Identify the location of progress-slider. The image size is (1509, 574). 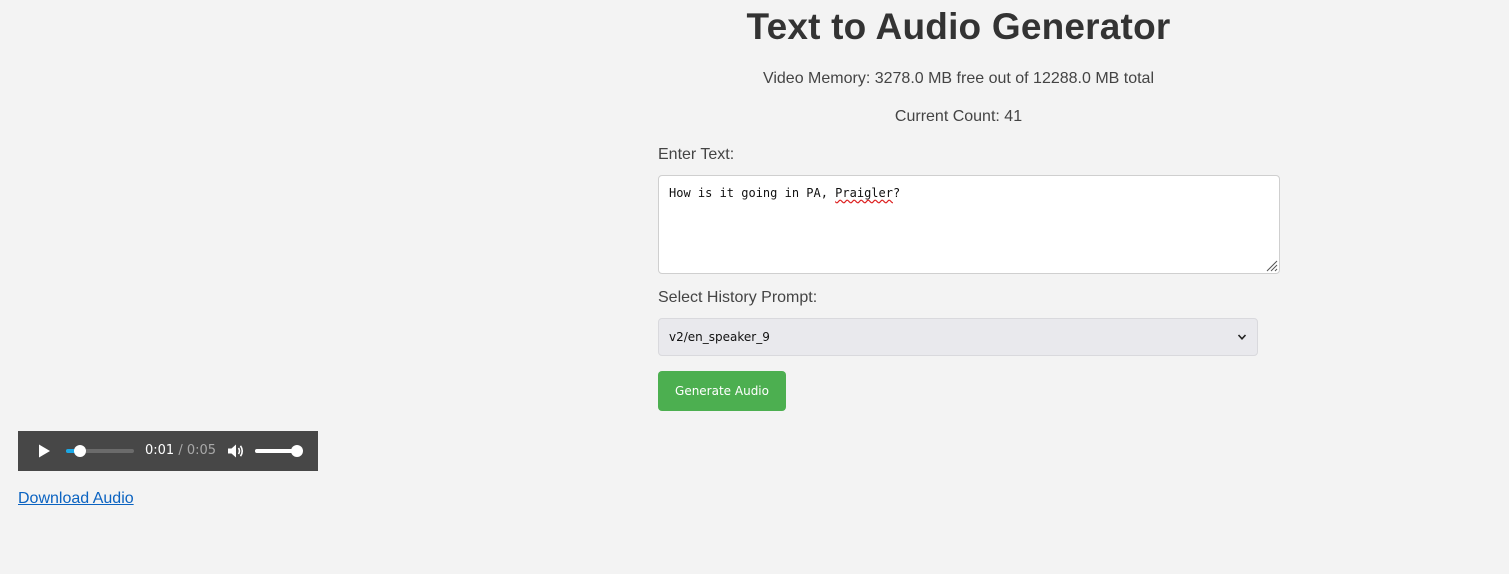
(100, 451).